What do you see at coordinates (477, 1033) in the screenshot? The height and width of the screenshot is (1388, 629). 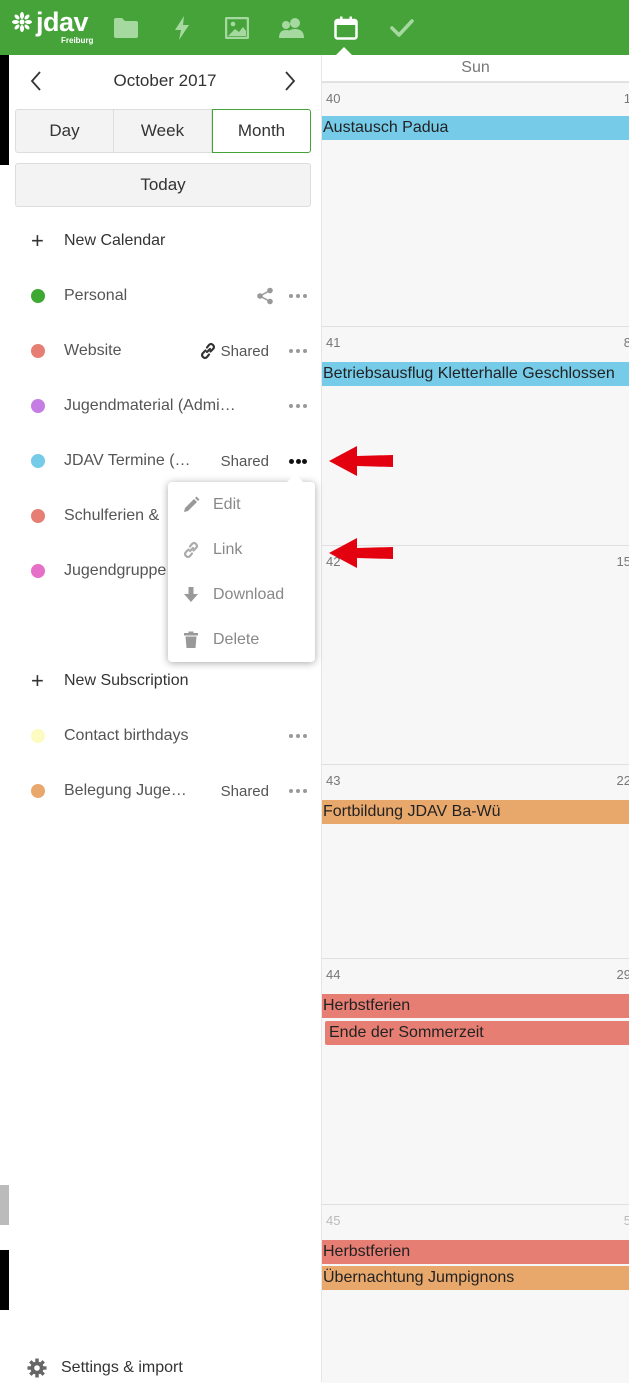 I see `event-ende-sommerzeit: Ende der Sommerzeit` at bounding box center [477, 1033].